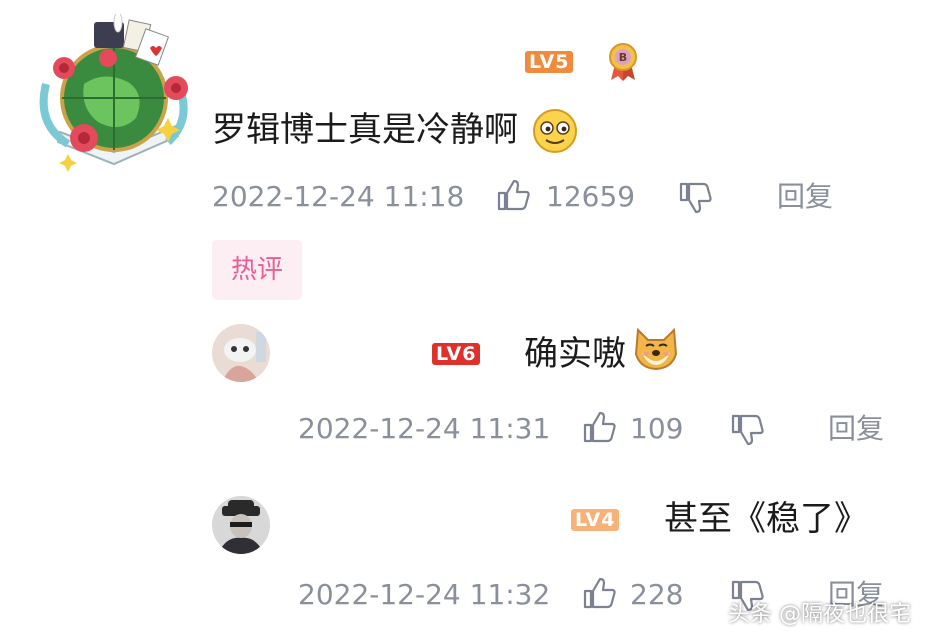 This screenshot has height=638, width=944. I want to click on comment-timestamp: 2022-12-24 11:32, so click(424, 594).